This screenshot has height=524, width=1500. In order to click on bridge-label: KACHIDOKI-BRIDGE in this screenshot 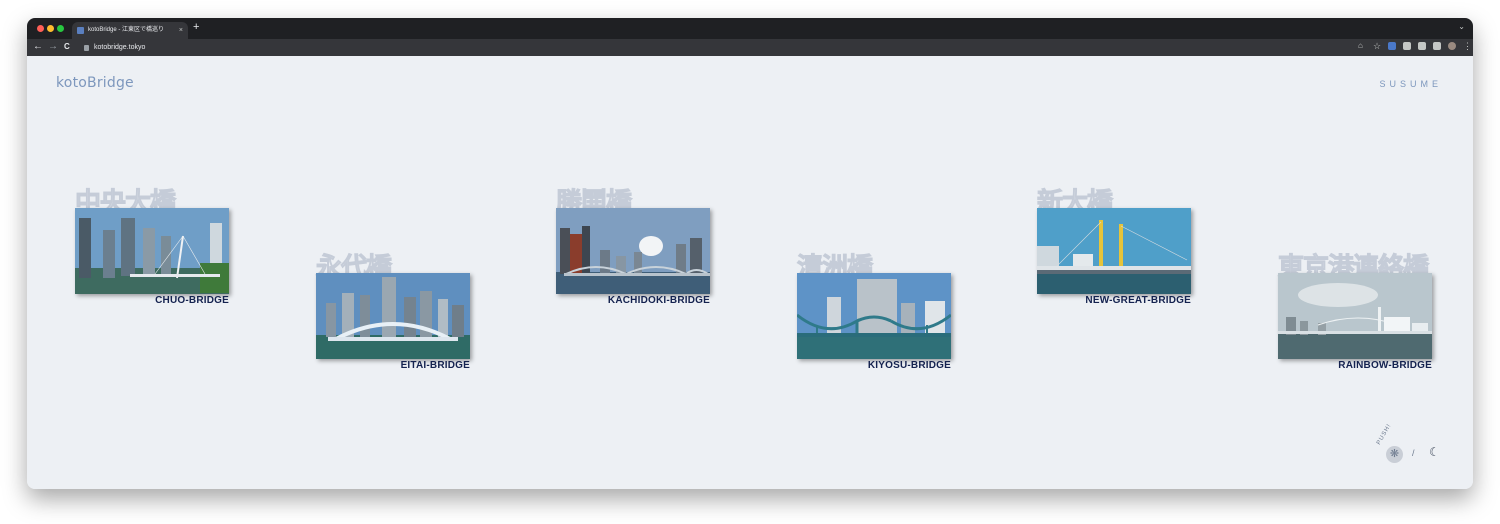, I will do `click(658, 300)`.